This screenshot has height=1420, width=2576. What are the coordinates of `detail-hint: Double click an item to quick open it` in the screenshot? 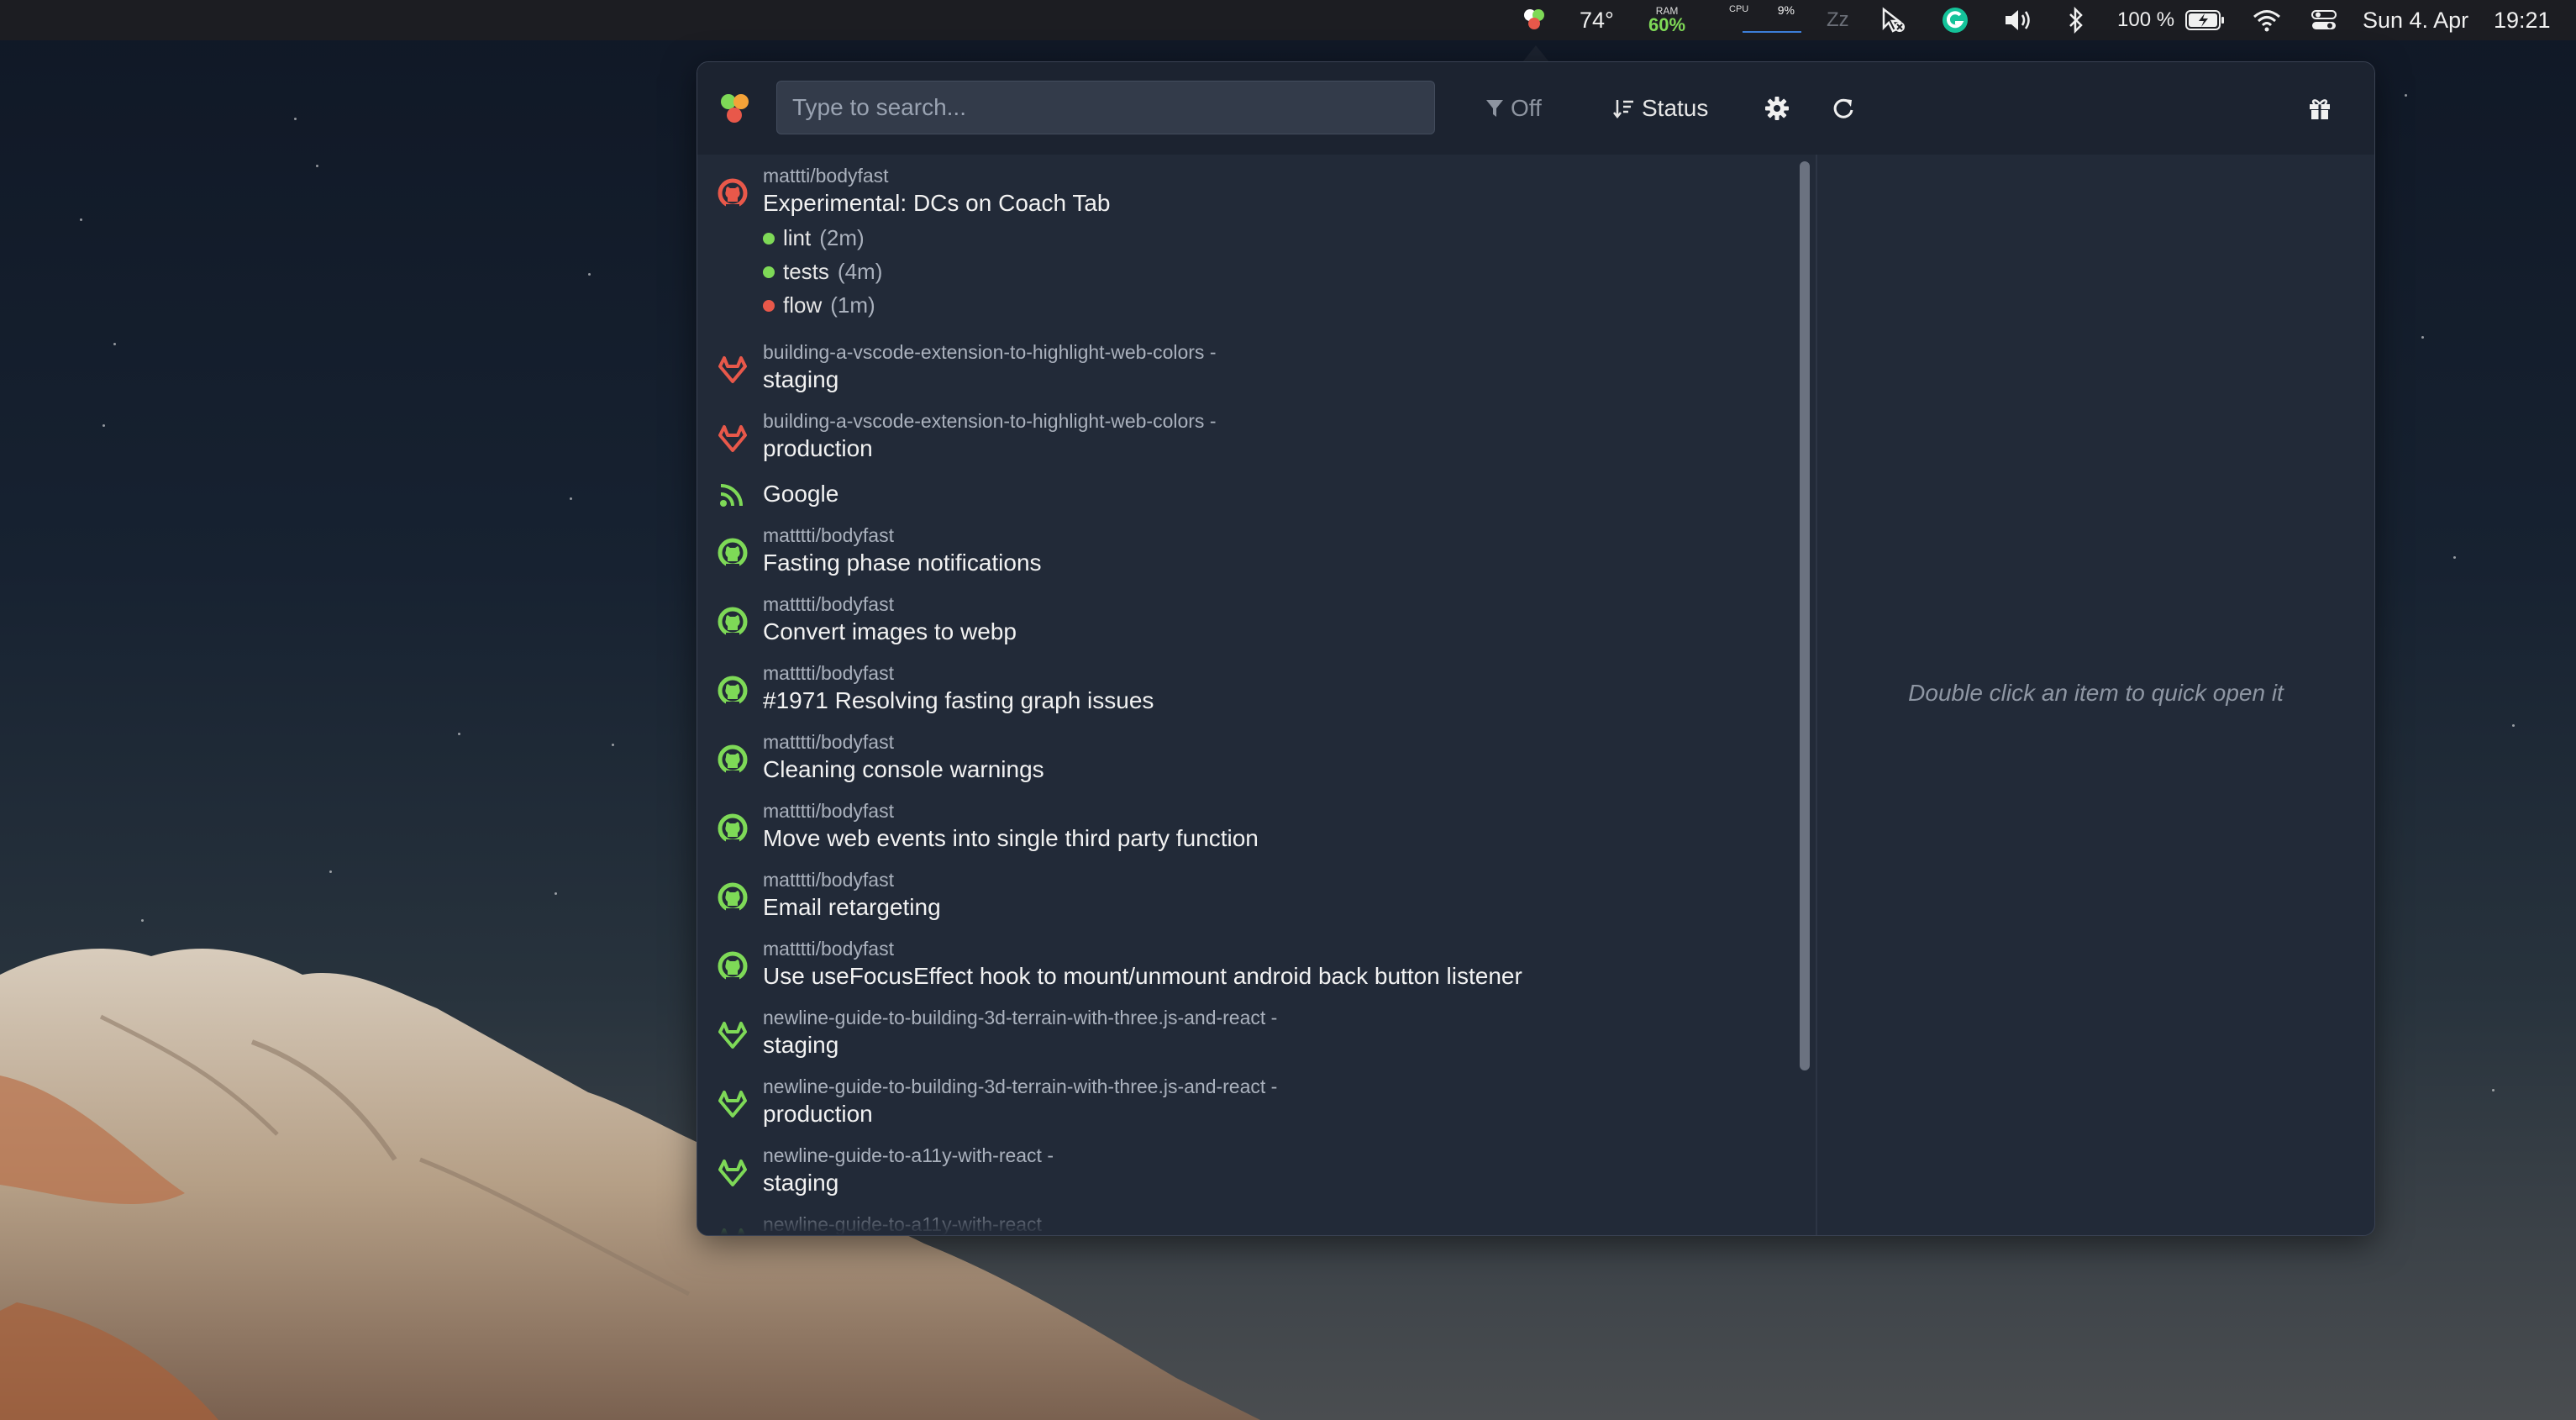 It's located at (2096, 693).